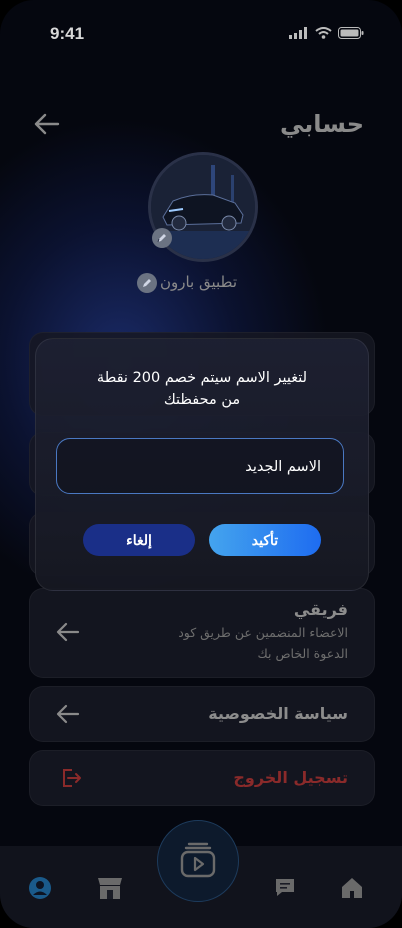 This screenshot has height=928, width=402. What do you see at coordinates (110, 888) in the screenshot?
I see `store-icon` at bounding box center [110, 888].